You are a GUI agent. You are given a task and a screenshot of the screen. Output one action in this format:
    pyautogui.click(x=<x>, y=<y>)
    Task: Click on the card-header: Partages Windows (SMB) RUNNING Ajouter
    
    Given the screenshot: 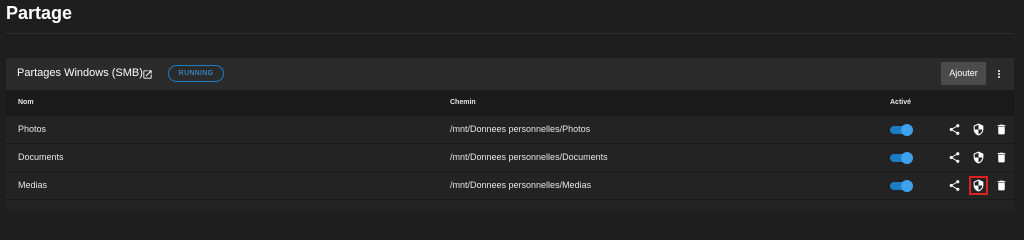 What is the action you would take?
    pyautogui.click(x=510, y=74)
    